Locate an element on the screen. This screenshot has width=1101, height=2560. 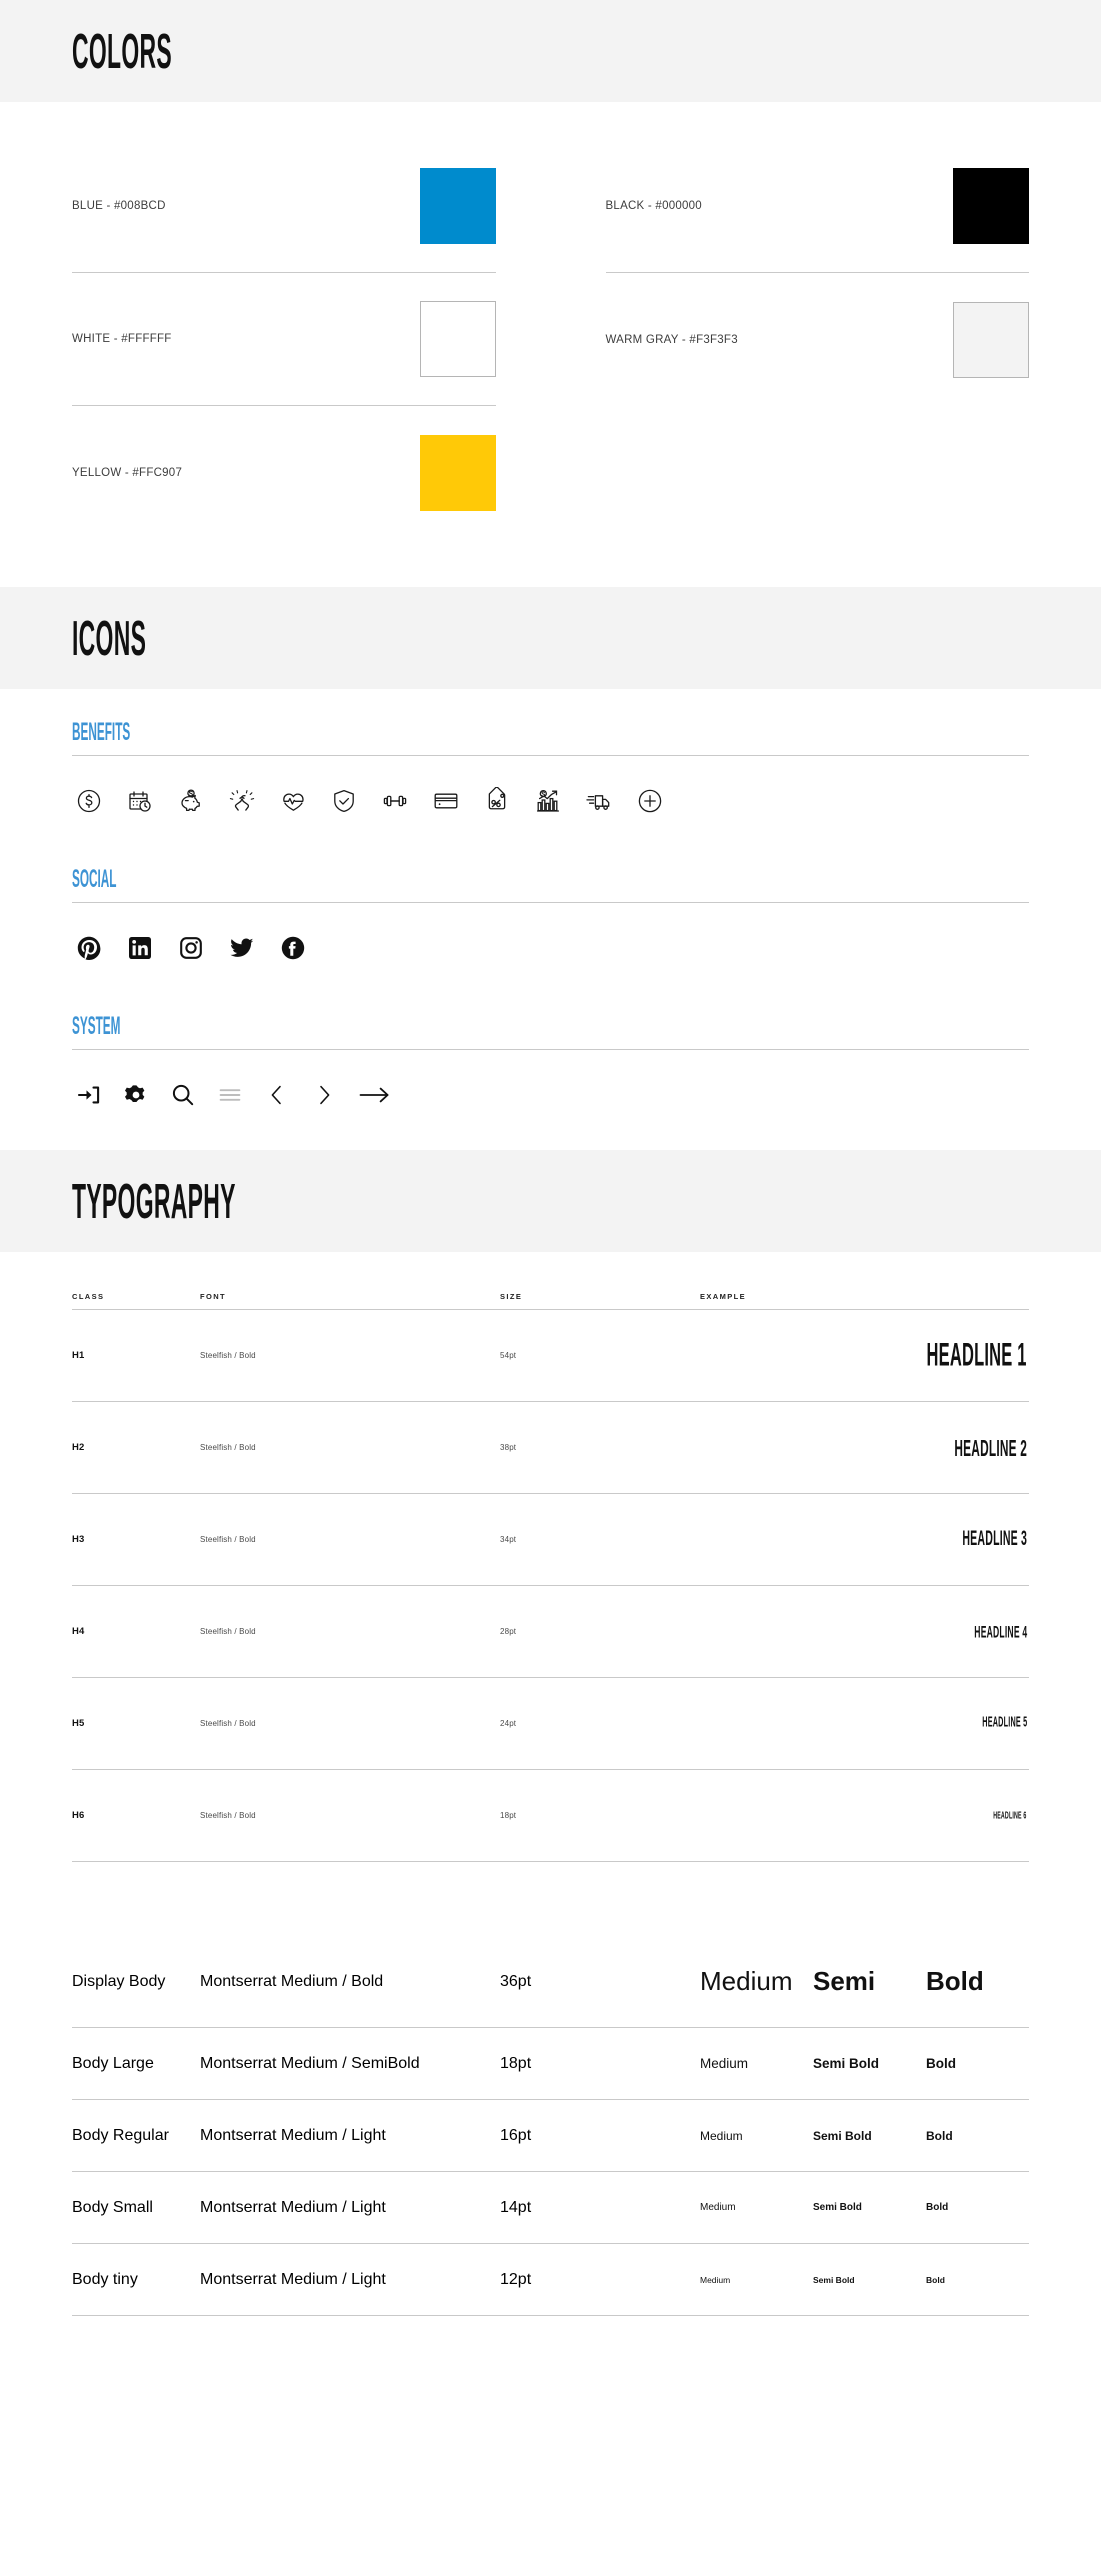
chevron-right-icon is located at coordinates (324, 1095).